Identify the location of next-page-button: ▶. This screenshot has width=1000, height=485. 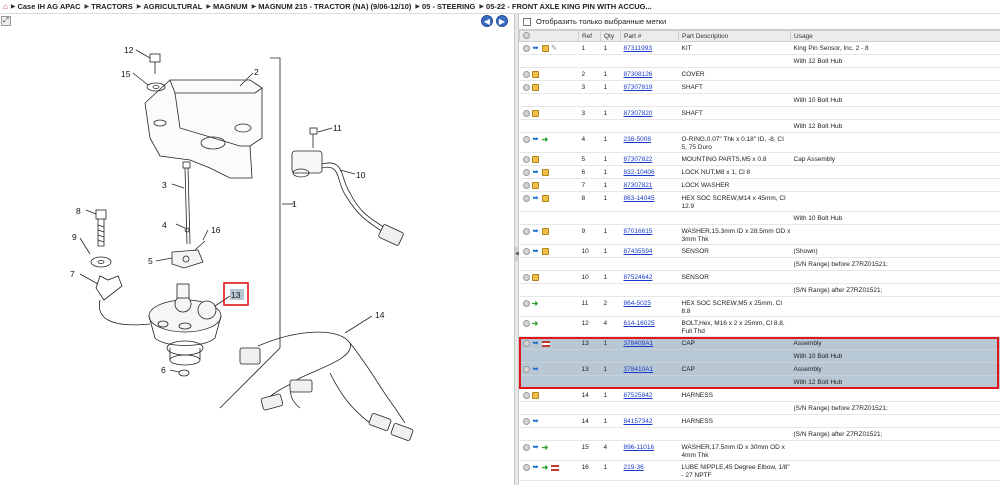
(502, 21).